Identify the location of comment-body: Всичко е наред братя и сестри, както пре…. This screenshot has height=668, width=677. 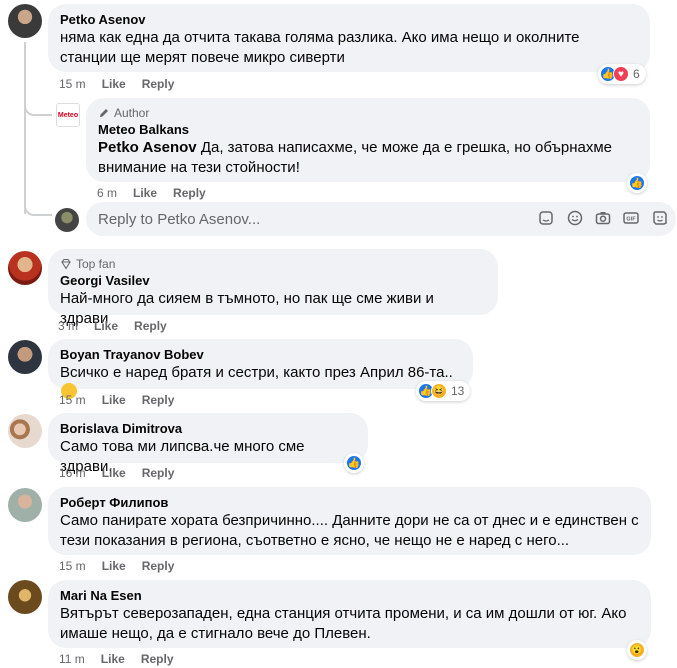
(256, 372).